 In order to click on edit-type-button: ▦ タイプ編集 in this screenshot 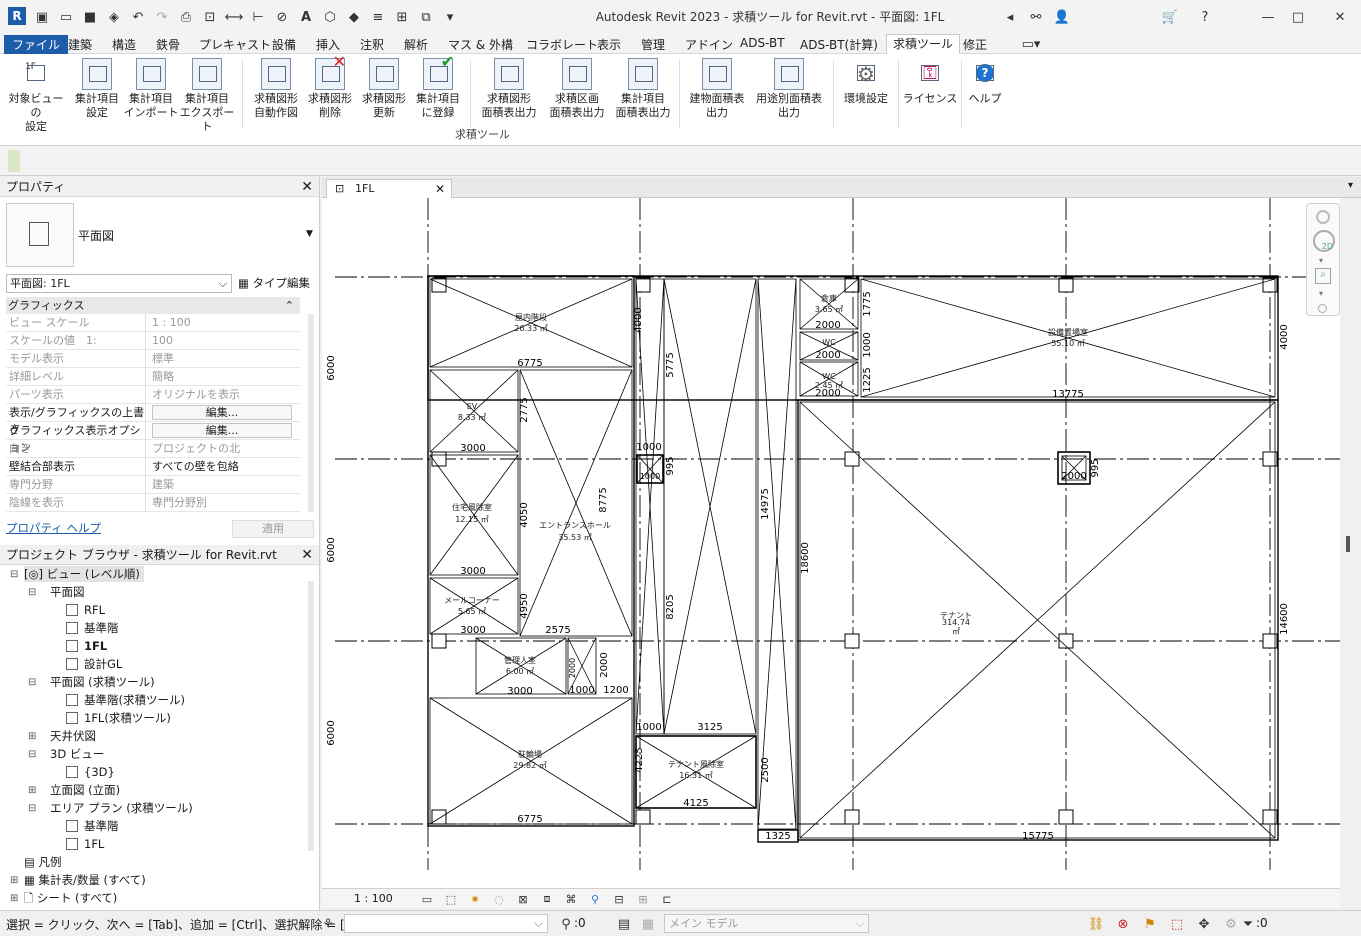, I will do `click(274, 283)`.